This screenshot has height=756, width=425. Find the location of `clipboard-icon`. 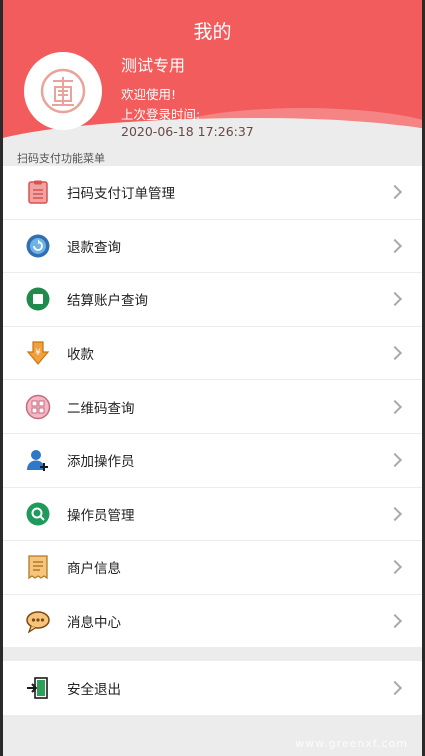

clipboard-icon is located at coordinates (38, 192).